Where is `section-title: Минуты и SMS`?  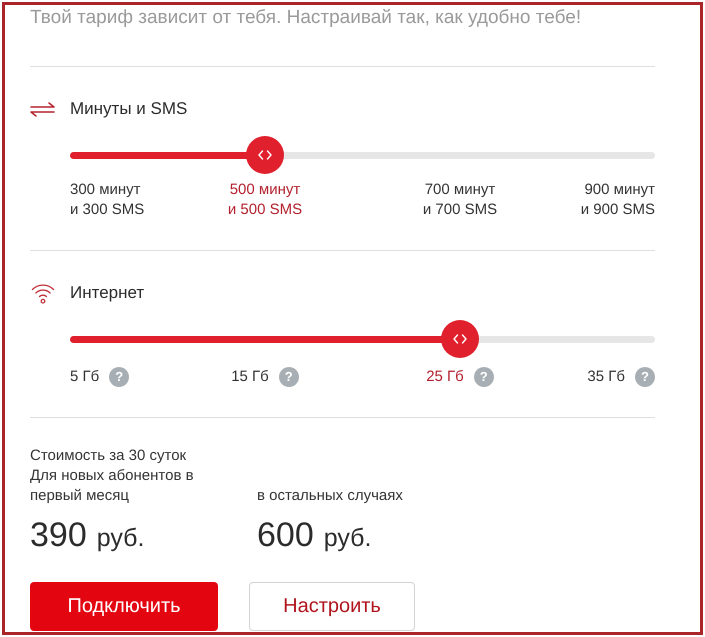 section-title: Минуты и SMS is located at coordinates (129, 109).